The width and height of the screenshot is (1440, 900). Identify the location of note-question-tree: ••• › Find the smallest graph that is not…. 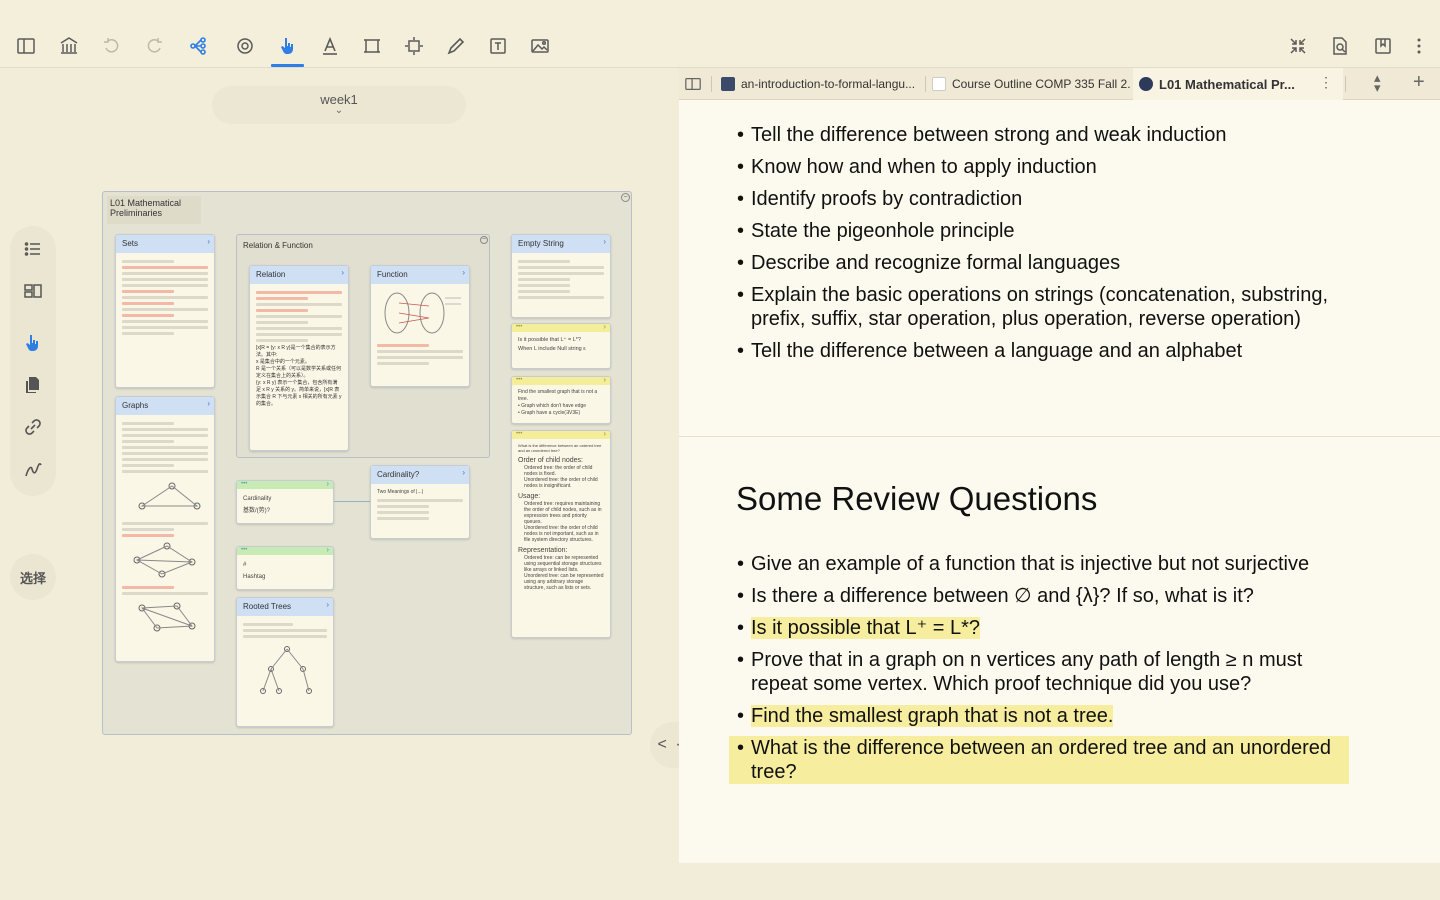
(561, 400).